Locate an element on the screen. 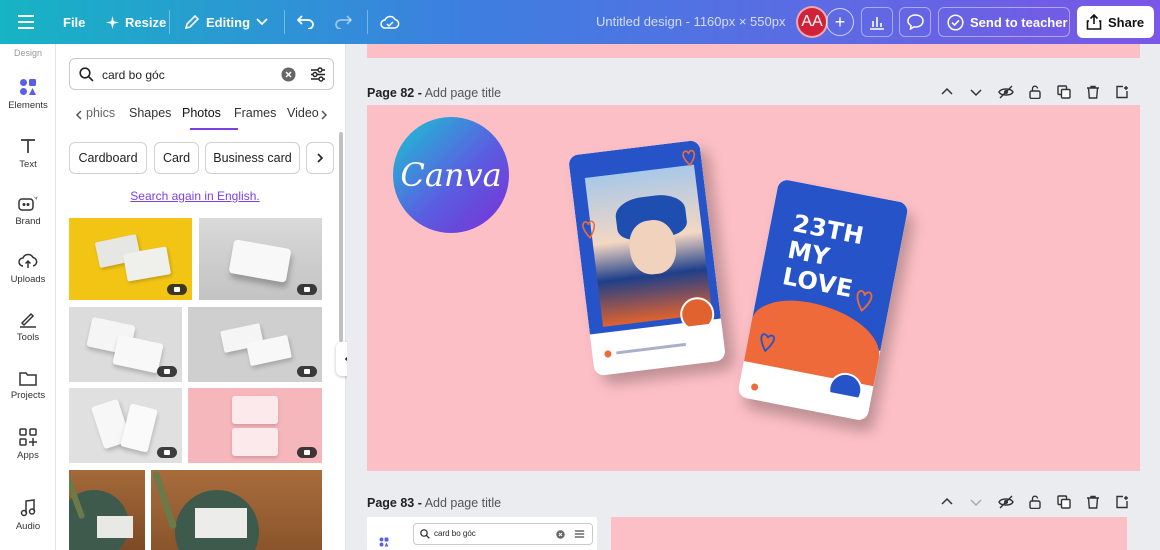 The image size is (1160, 550). document-title: Untitled design - 1160px × 550px is located at coordinates (690, 21).